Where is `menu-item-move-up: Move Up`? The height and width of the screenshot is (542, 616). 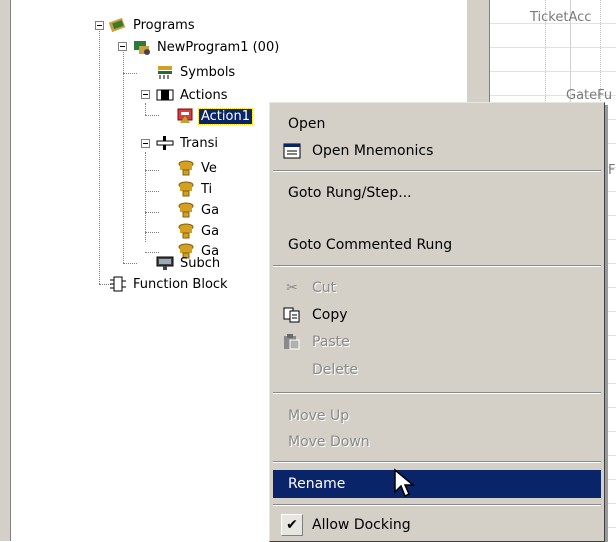
menu-item-move-up: Move Up is located at coordinates (437, 416).